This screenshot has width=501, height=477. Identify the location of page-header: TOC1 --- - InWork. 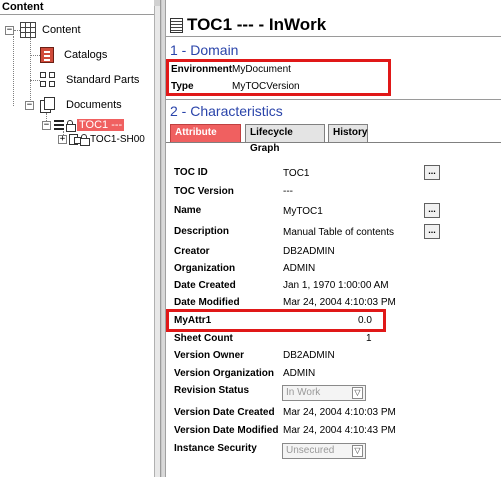
(248, 25).